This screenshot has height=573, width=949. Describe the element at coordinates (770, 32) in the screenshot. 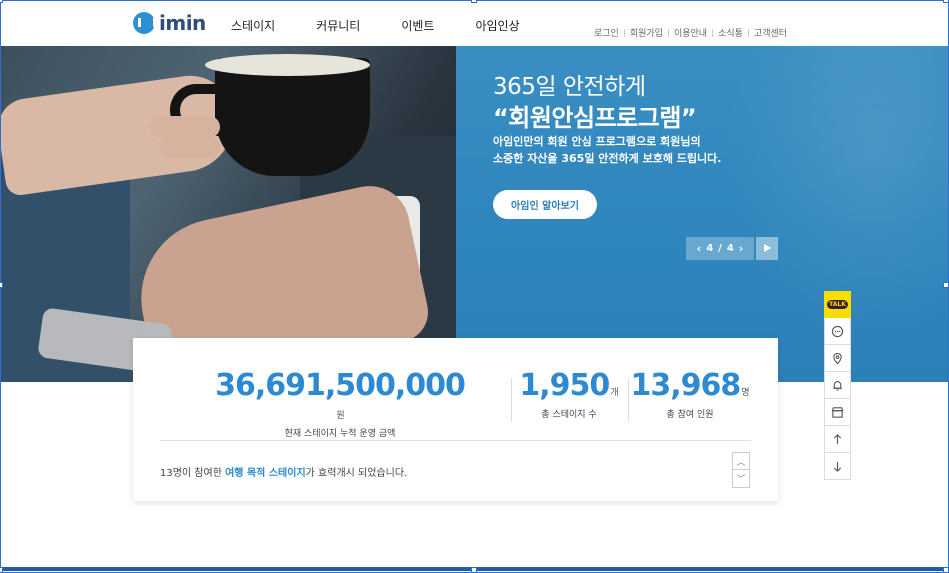

I see `customer-center-link: 고객센터` at that location.